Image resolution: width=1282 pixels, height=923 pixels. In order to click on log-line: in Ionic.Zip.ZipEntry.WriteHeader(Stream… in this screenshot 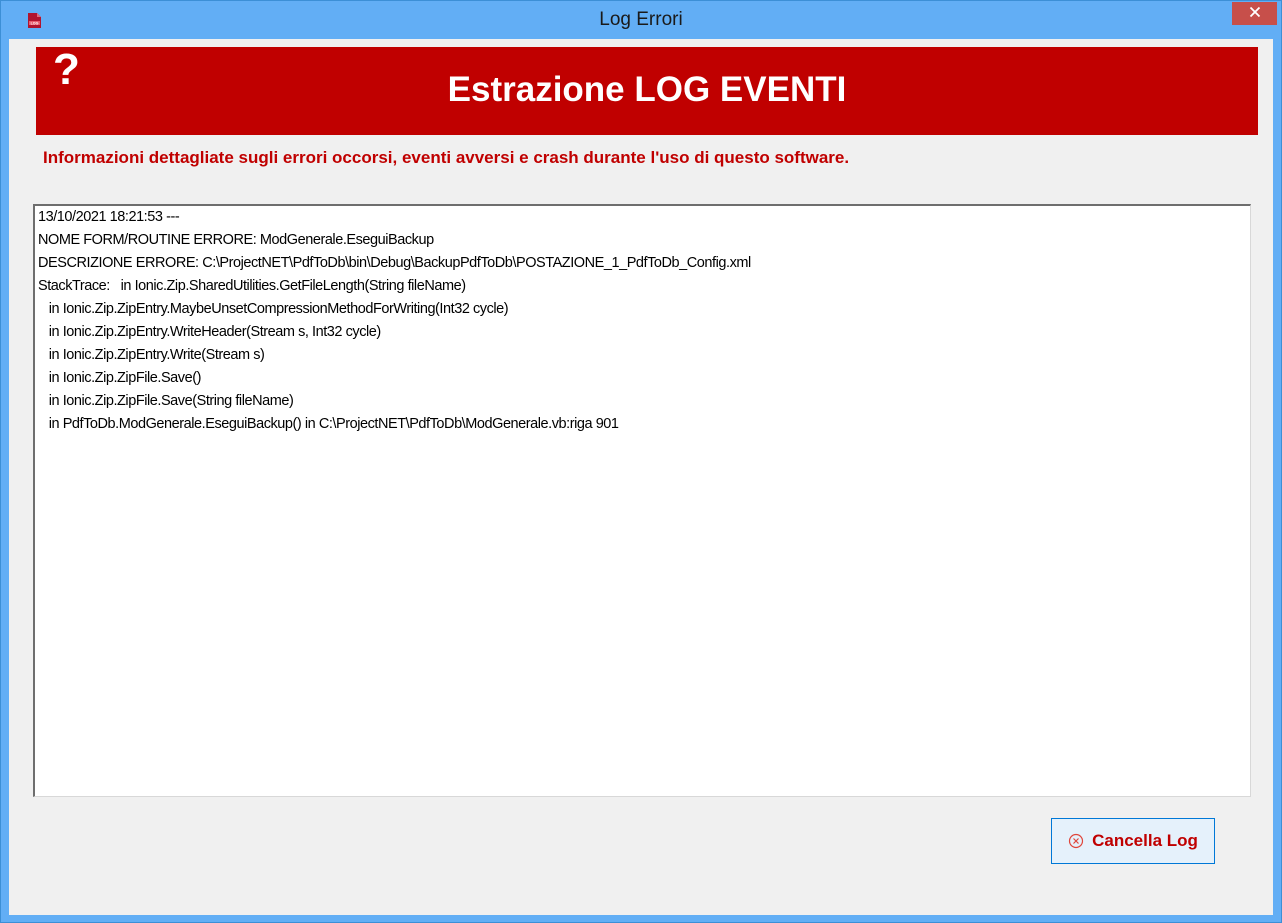, I will do `click(210, 332)`.